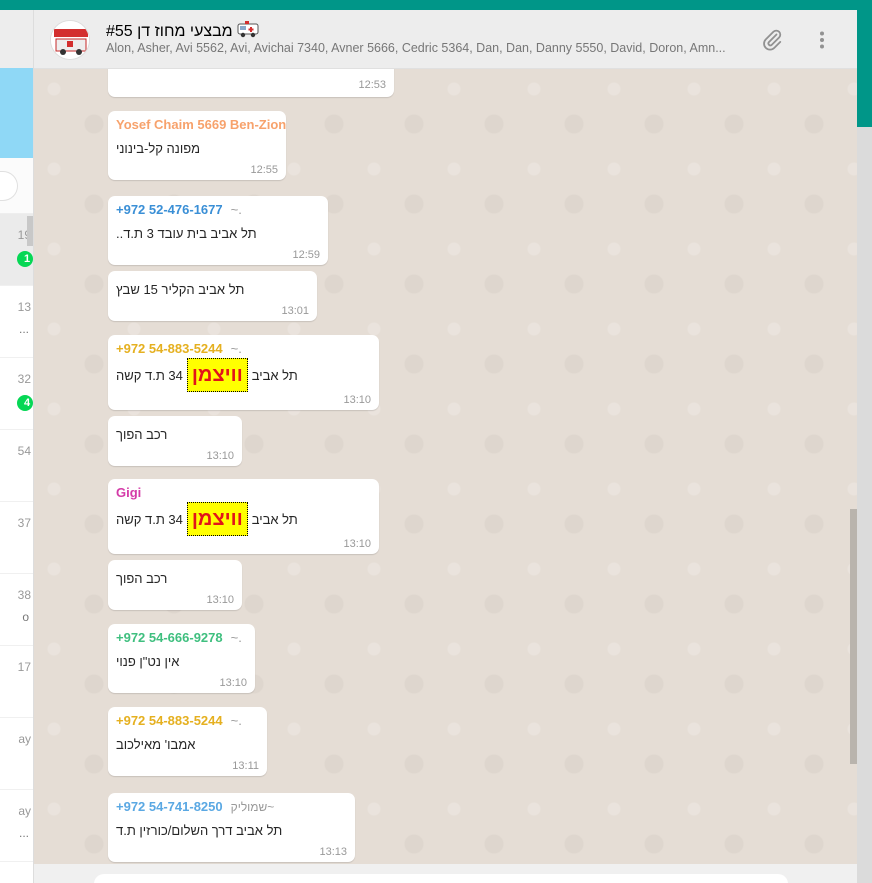 Image resolution: width=872 pixels, height=883 pixels. Describe the element at coordinates (25, 403) in the screenshot. I see `unread-badge: 4` at that location.